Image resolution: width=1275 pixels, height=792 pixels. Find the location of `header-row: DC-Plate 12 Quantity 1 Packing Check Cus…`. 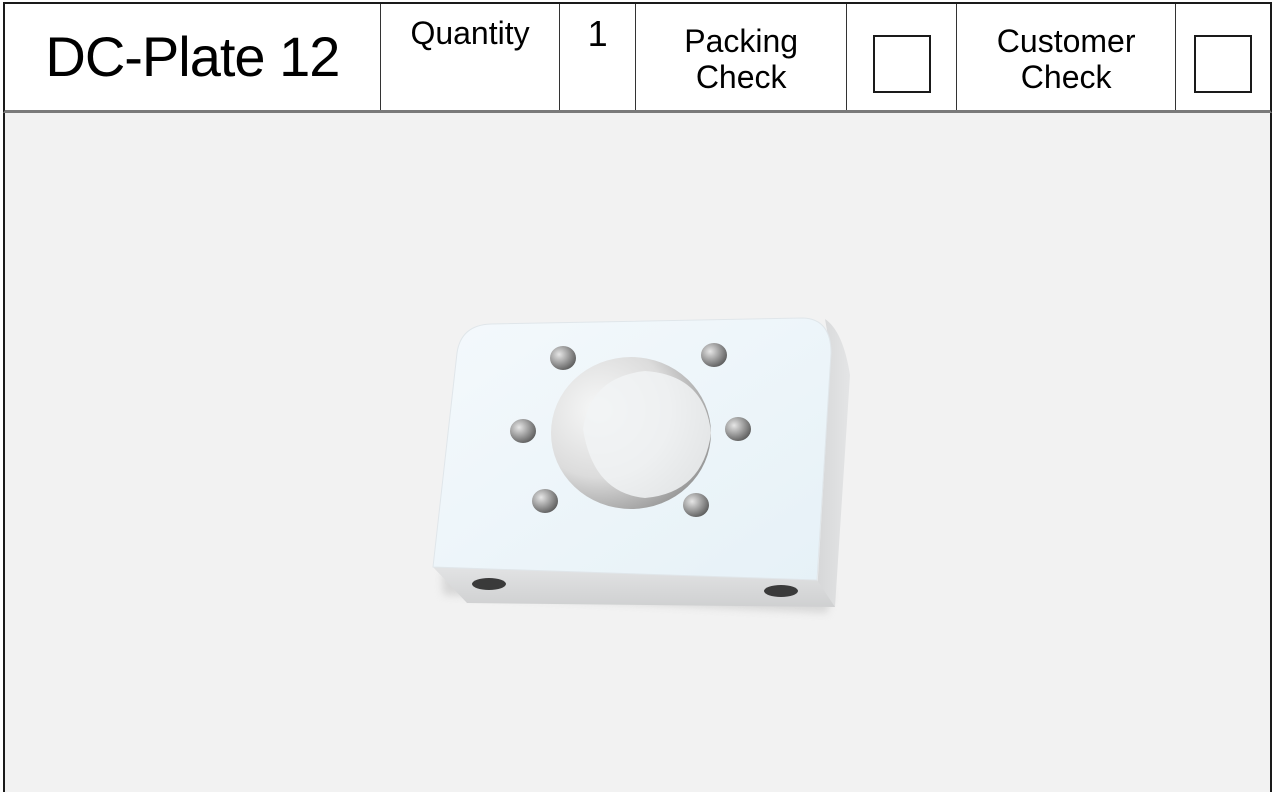

header-row: DC-Plate 12 Quantity 1 Packing Check Cus… is located at coordinates (637, 57).